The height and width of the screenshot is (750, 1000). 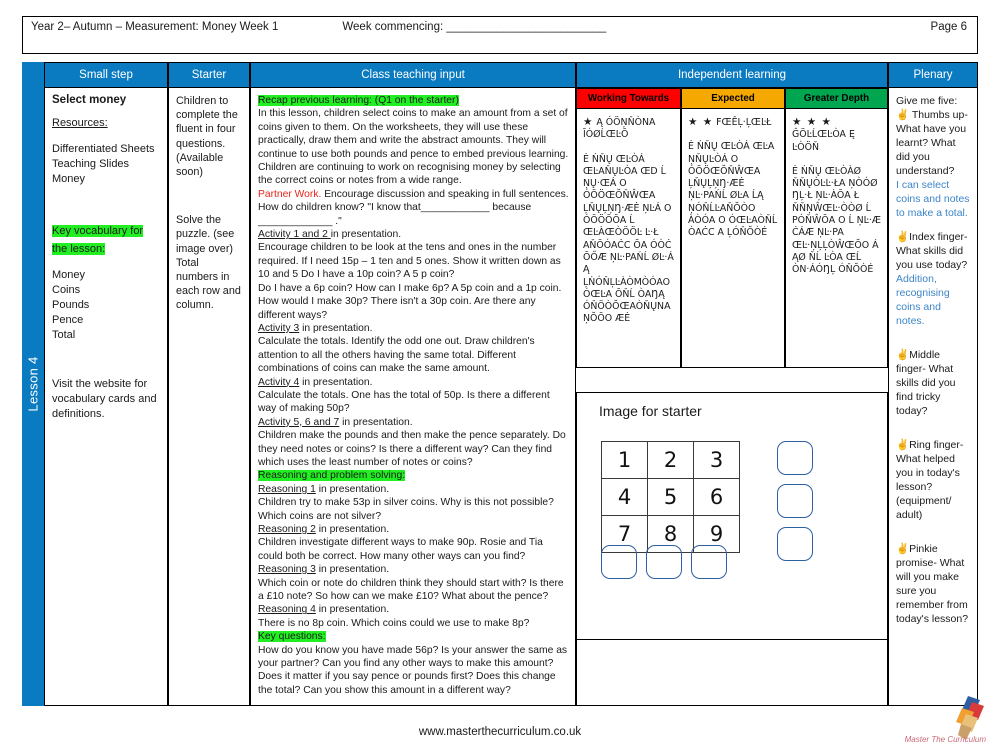 I want to click on activity-3-tail: in presentation., so click(x=336, y=328).